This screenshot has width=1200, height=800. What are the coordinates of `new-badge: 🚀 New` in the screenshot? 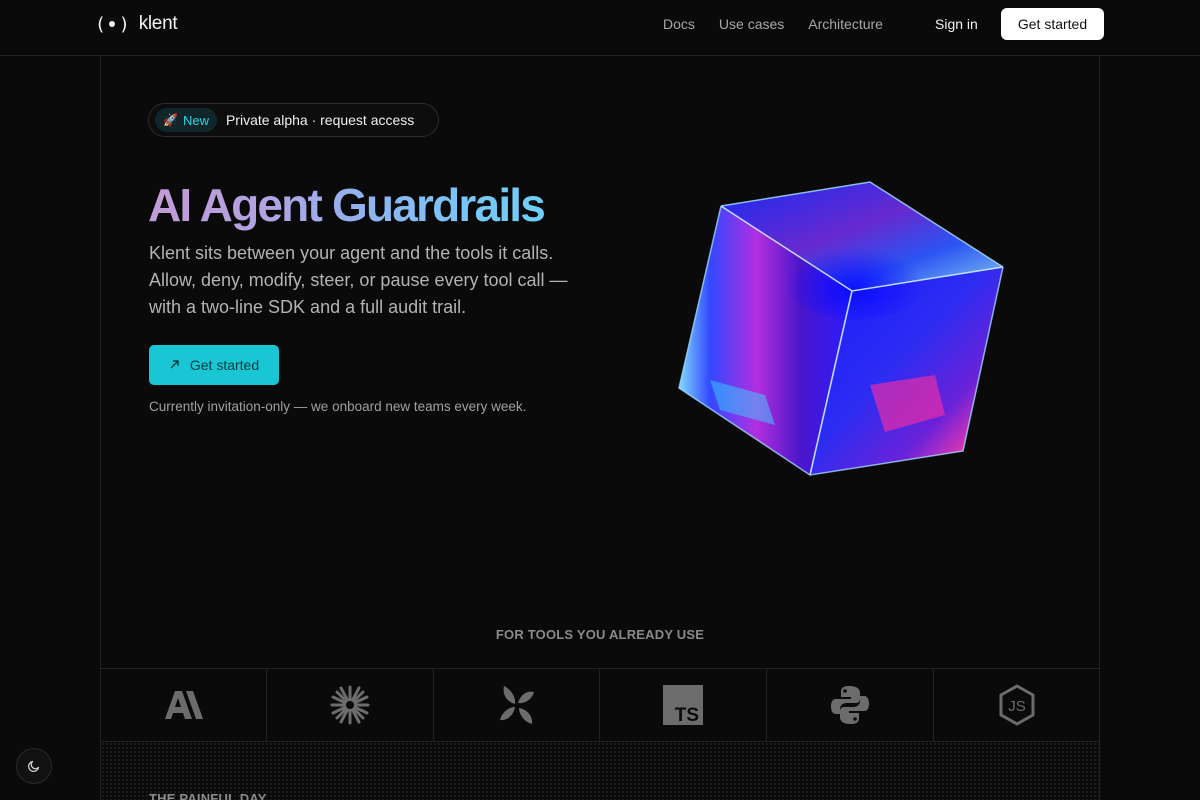 It's located at (186, 120).